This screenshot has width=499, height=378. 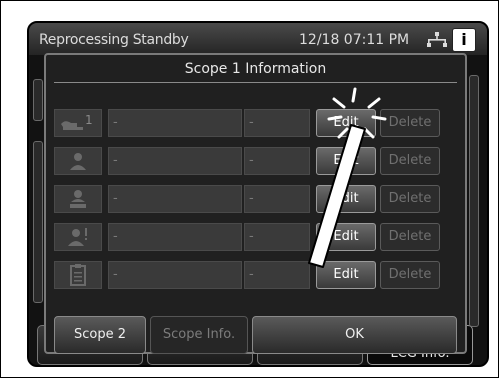 What do you see at coordinates (354, 40) in the screenshot?
I see `status-datetime: 12/18 07:11 PM` at bounding box center [354, 40].